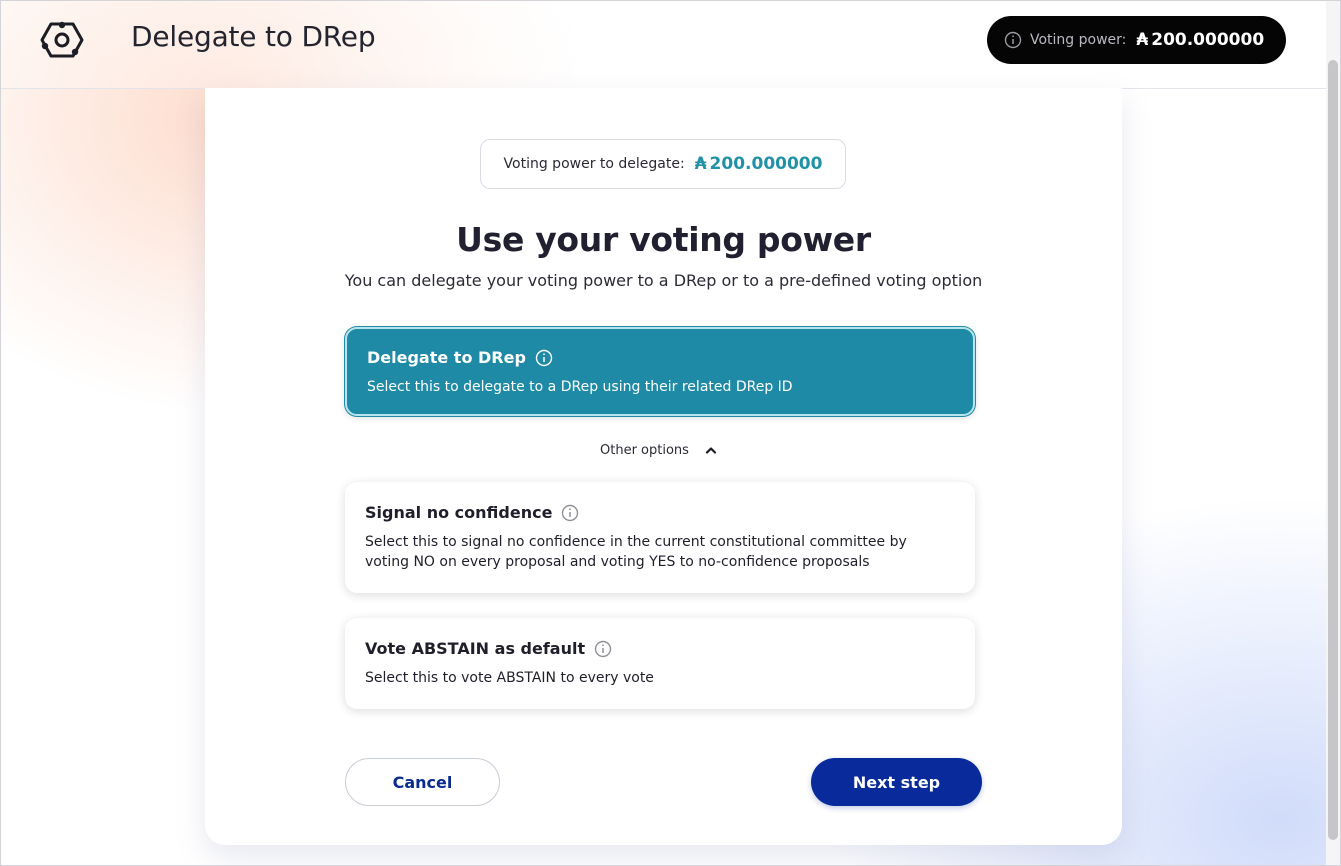  I want to click on scrollbar-thumb, so click(1333, 450).